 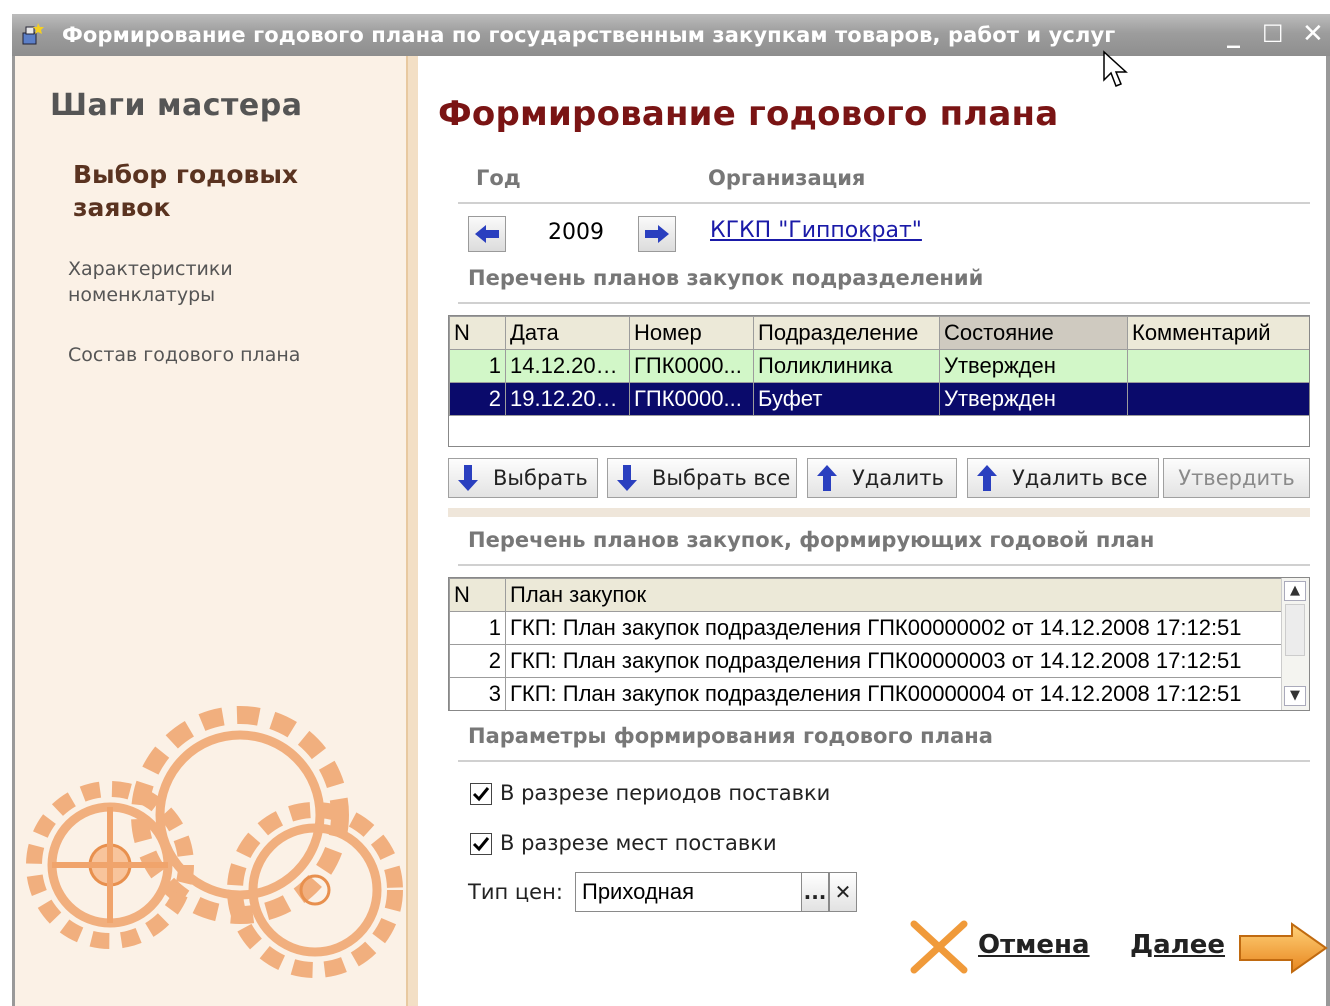 What do you see at coordinates (1273, 34) in the screenshot?
I see `maximize-button: ☐` at bounding box center [1273, 34].